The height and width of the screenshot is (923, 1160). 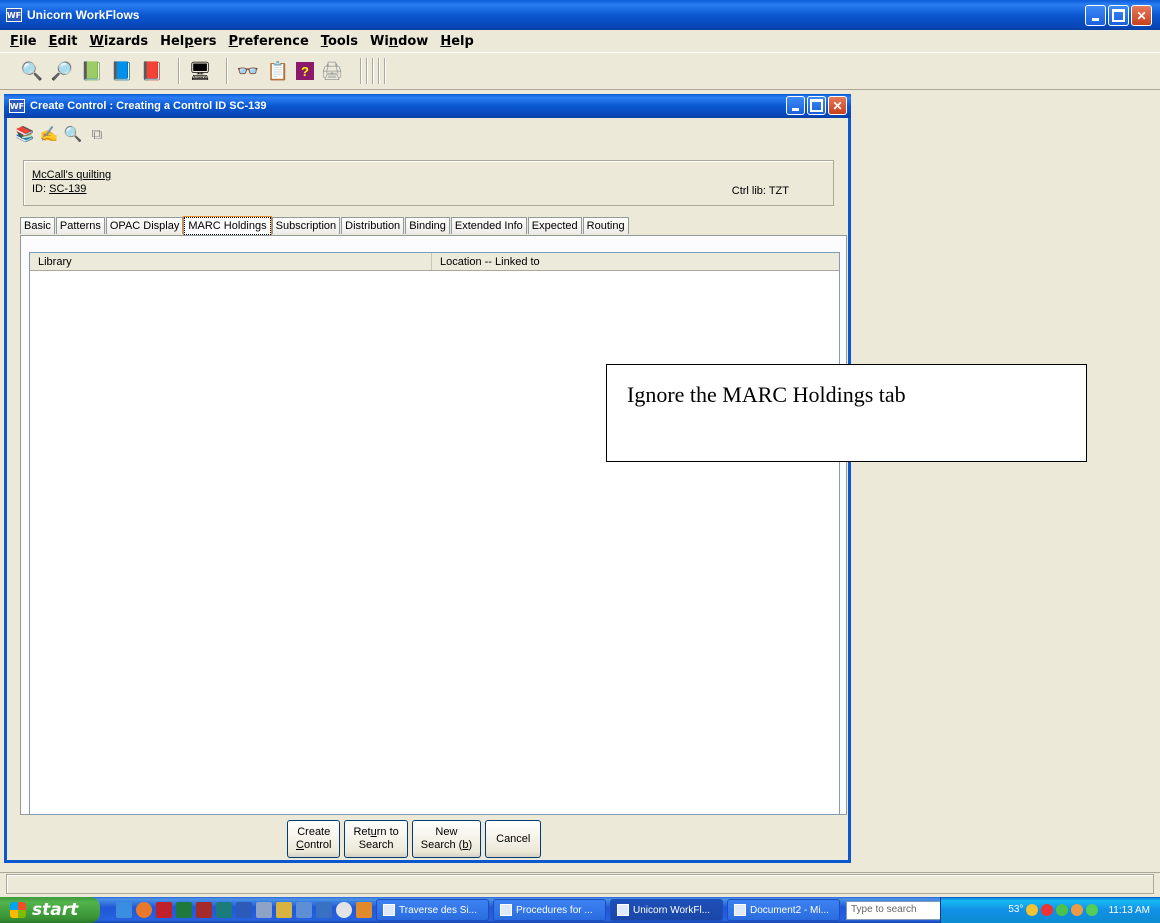 What do you see at coordinates (513, 839) in the screenshot?
I see `cancel-button: Cancel` at bounding box center [513, 839].